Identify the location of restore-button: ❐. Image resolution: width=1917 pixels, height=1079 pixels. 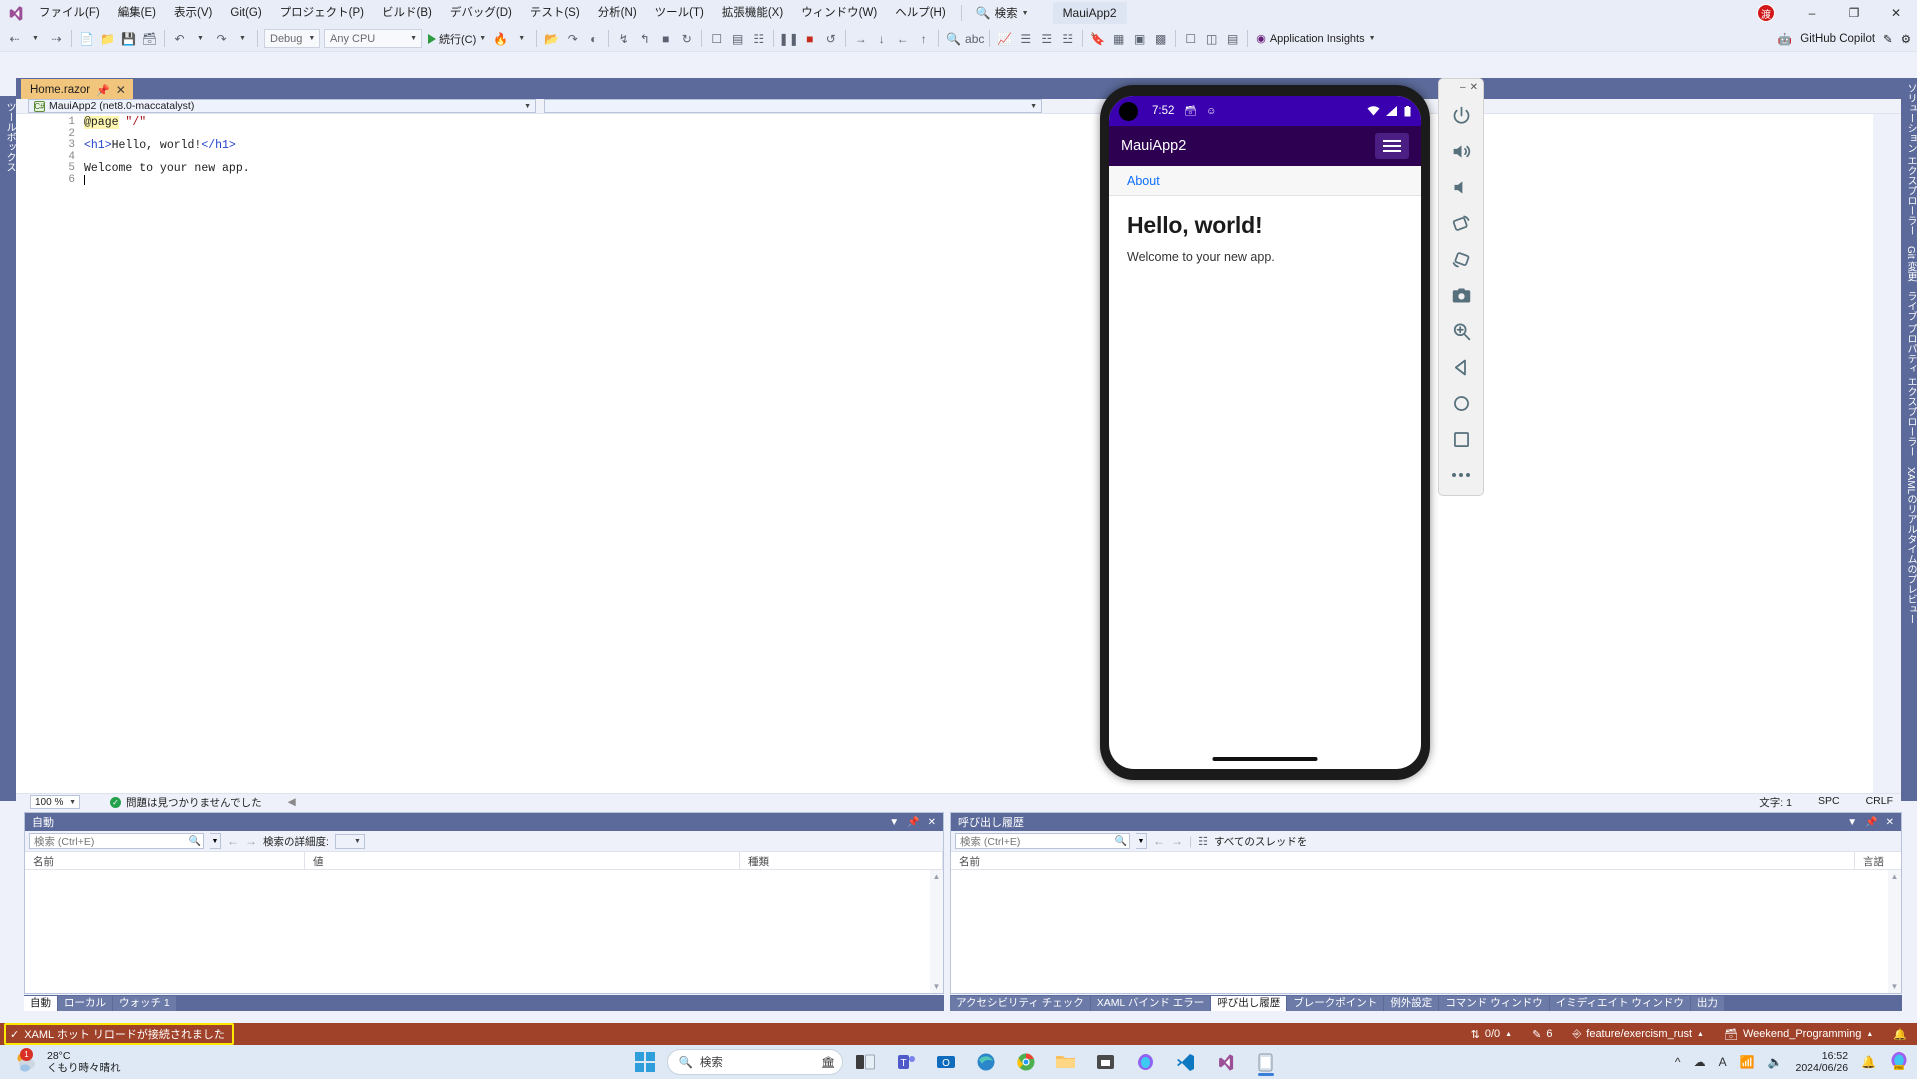
(1854, 13).